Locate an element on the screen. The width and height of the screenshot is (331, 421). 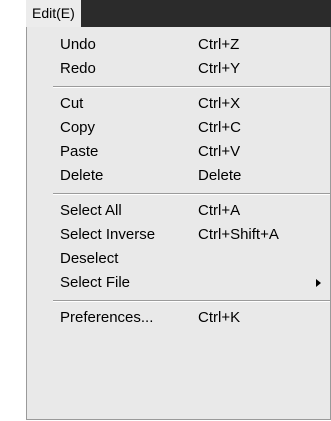
menu-item-delete: Delete Delete is located at coordinates (178, 176).